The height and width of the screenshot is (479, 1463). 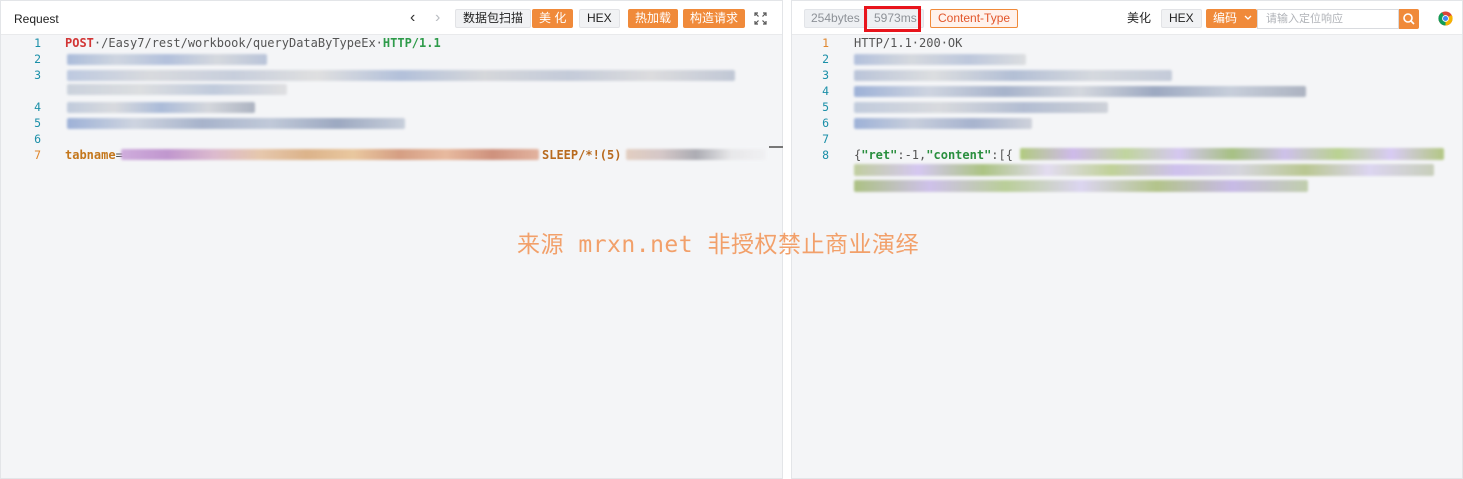 I want to click on line-number: 8, so click(x=825, y=155).